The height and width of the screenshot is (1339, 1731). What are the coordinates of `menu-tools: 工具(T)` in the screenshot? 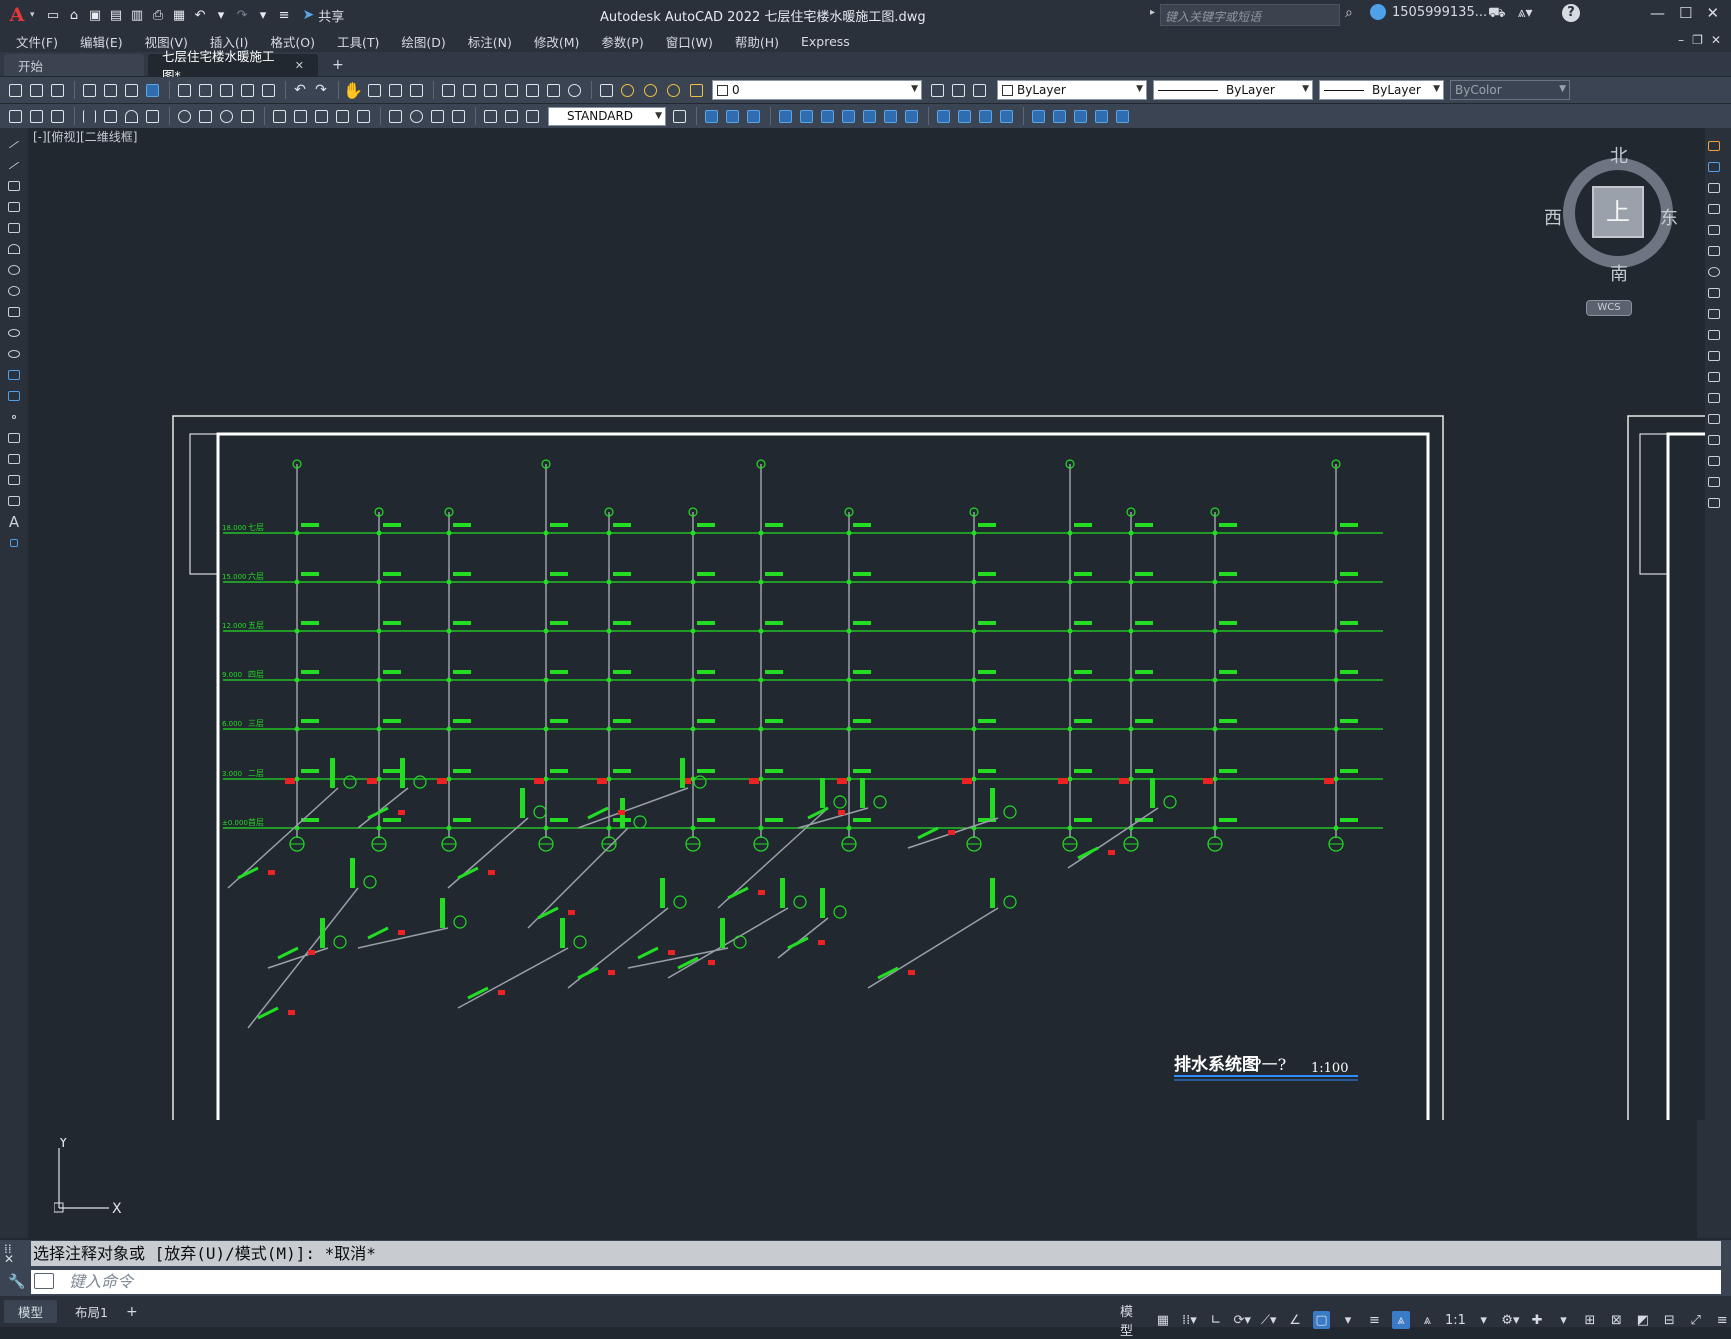 It's located at (358, 41).